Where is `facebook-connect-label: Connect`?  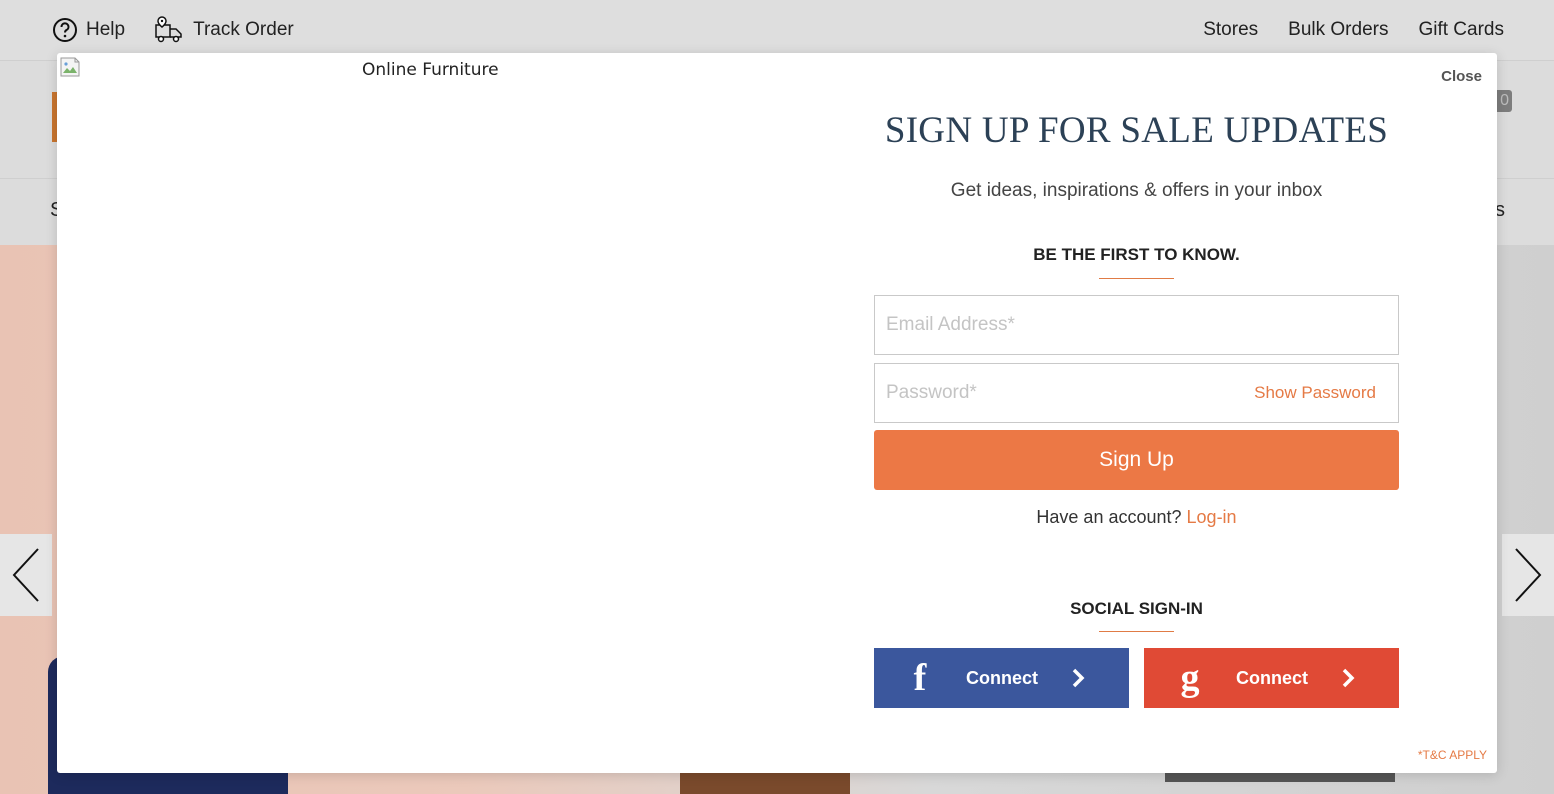 facebook-connect-label: Connect is located at coordinates (1002, 677).